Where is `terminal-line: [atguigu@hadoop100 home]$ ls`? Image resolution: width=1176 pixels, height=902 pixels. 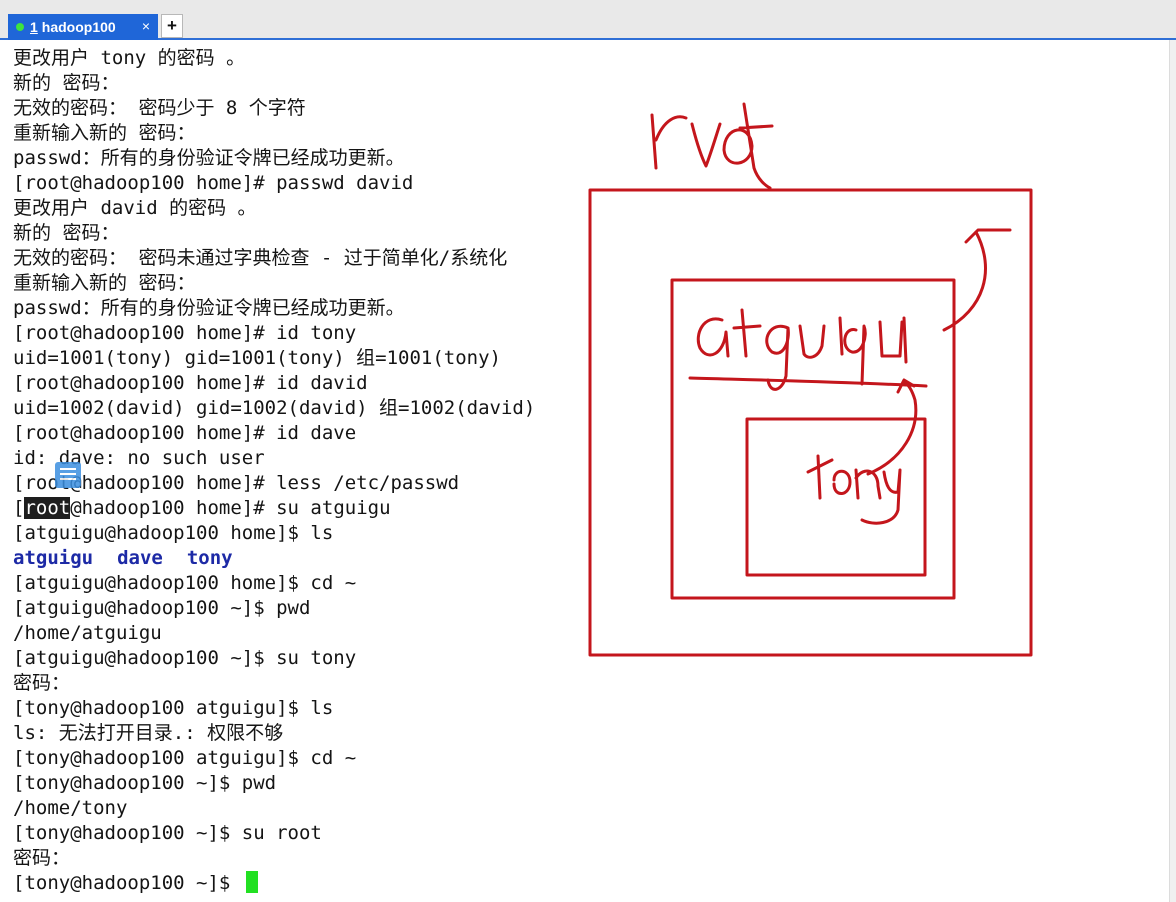 terminal-line: [atguigu@hadoop100 home]$ ls is located at coordinates (173, 533).